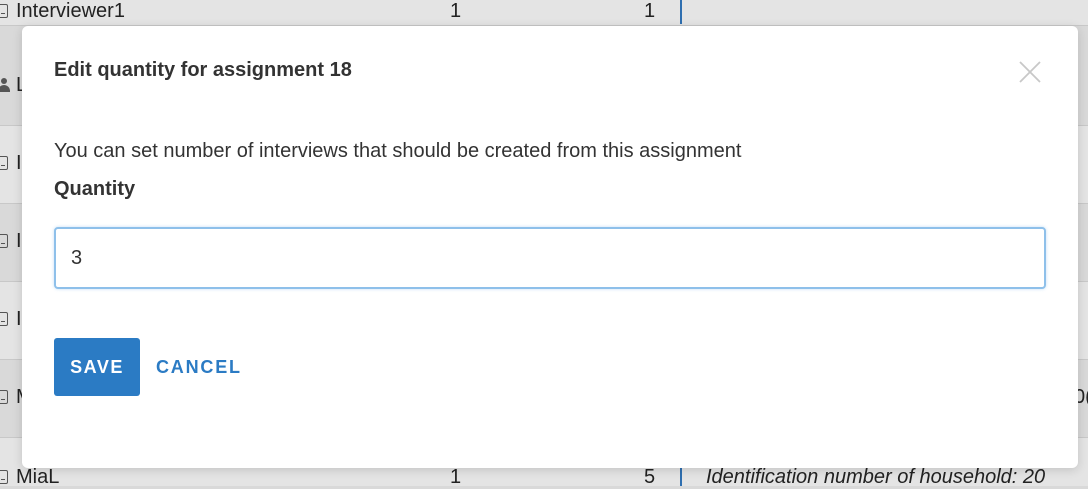  I want to click on quantity-label: Quantity, so click(95, 189).